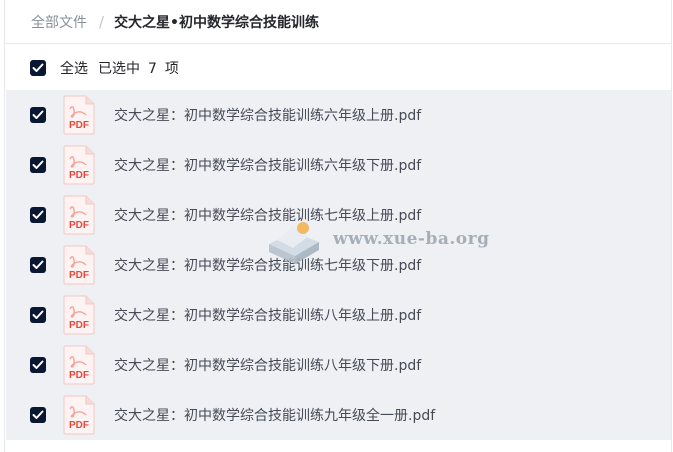  Describe the element at coordinates (171, 68) in the screenshot. I see `selected-suffix: 项` at that location.